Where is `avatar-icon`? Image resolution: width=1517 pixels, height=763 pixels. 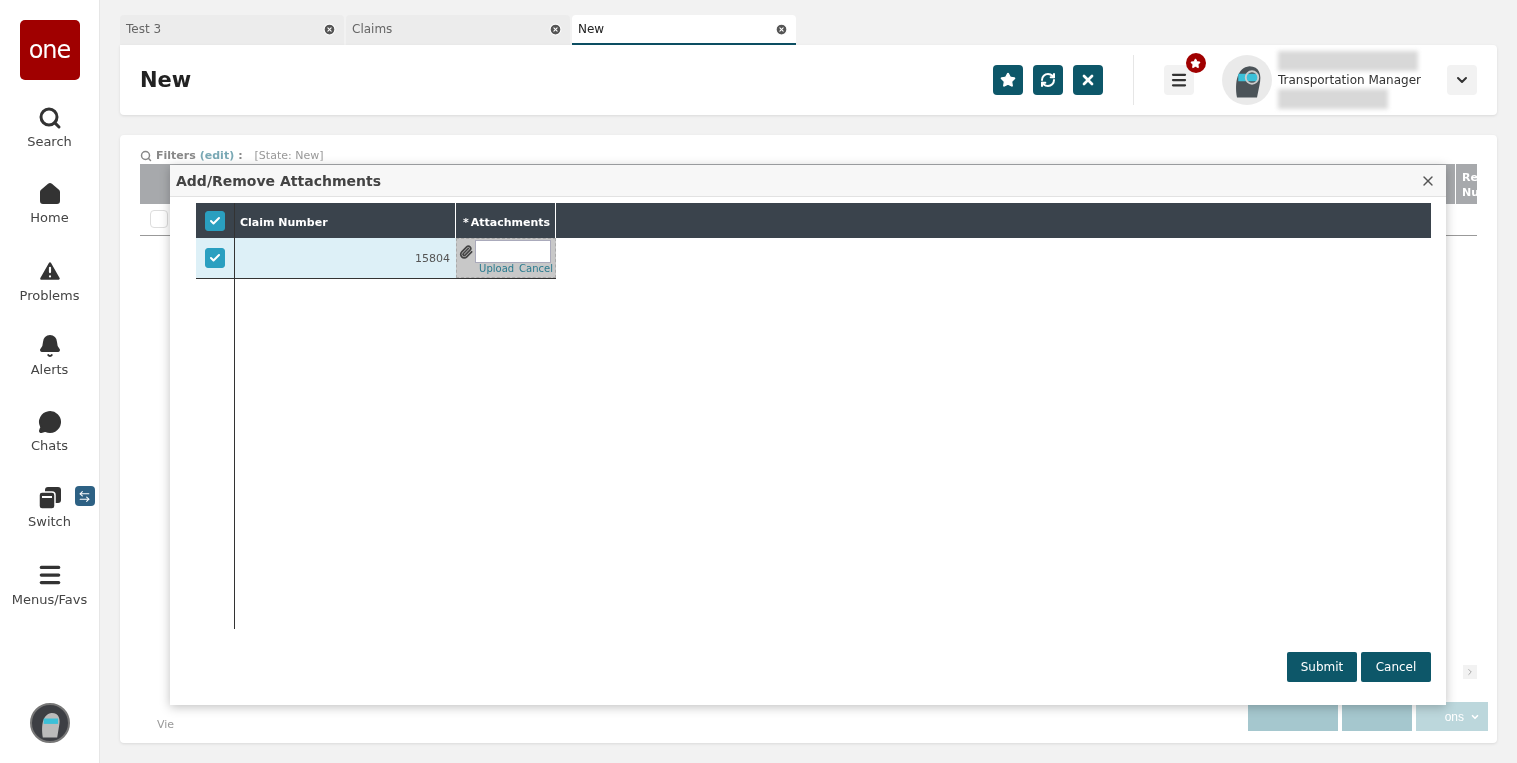 avatar-icon is located at coordinates (1246, 80).